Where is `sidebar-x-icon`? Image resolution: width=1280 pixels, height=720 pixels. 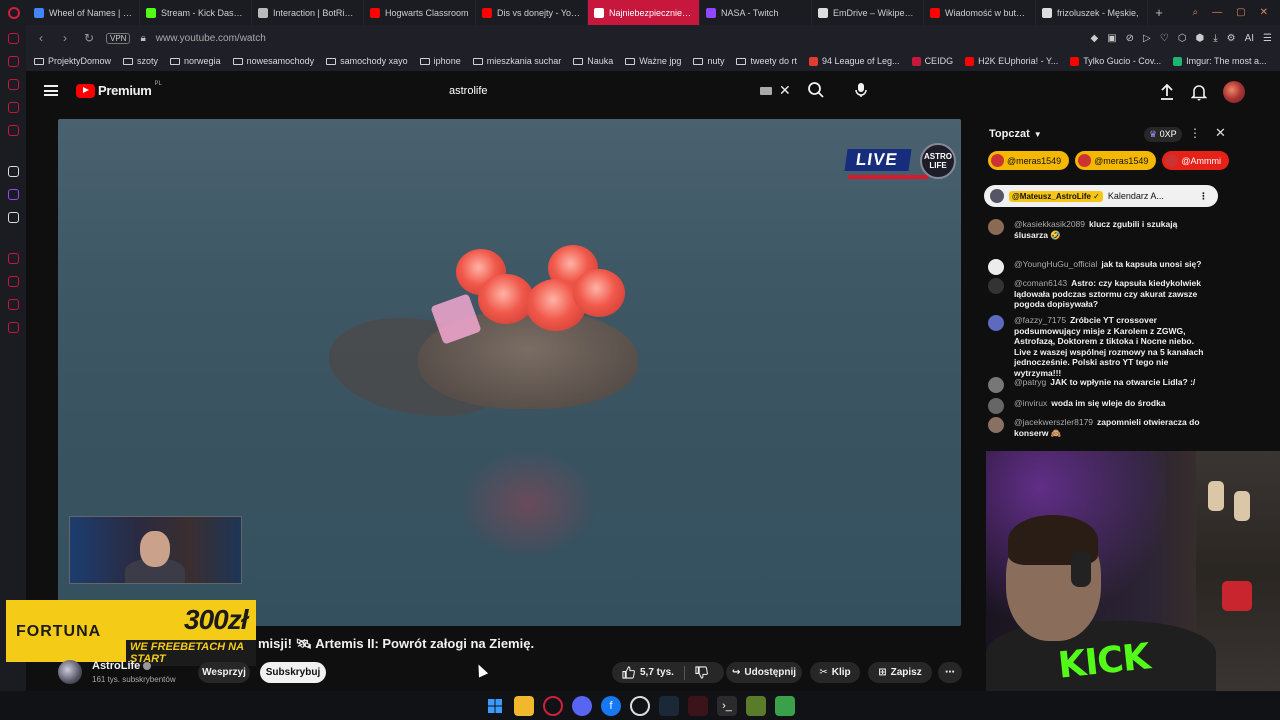 sidebar-x-icon is located at coordinates (13, 217).